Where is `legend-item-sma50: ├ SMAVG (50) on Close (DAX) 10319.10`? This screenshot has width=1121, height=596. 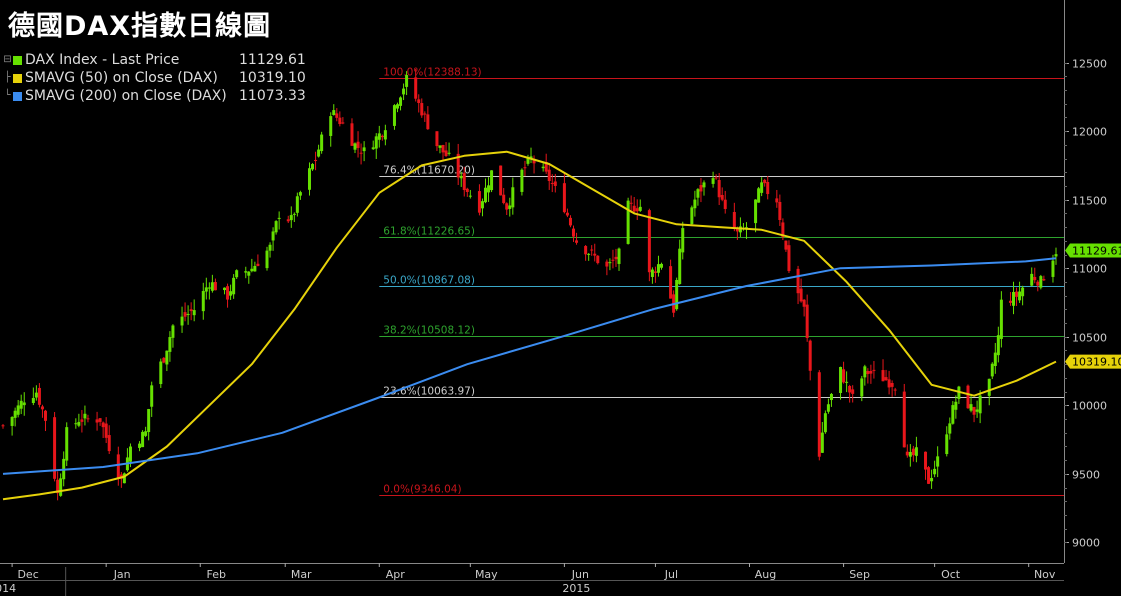 legend-item-sma50: ├ SMAVG (50) on Close (DAX) 10319.10 is located at coordinates (154, 78).